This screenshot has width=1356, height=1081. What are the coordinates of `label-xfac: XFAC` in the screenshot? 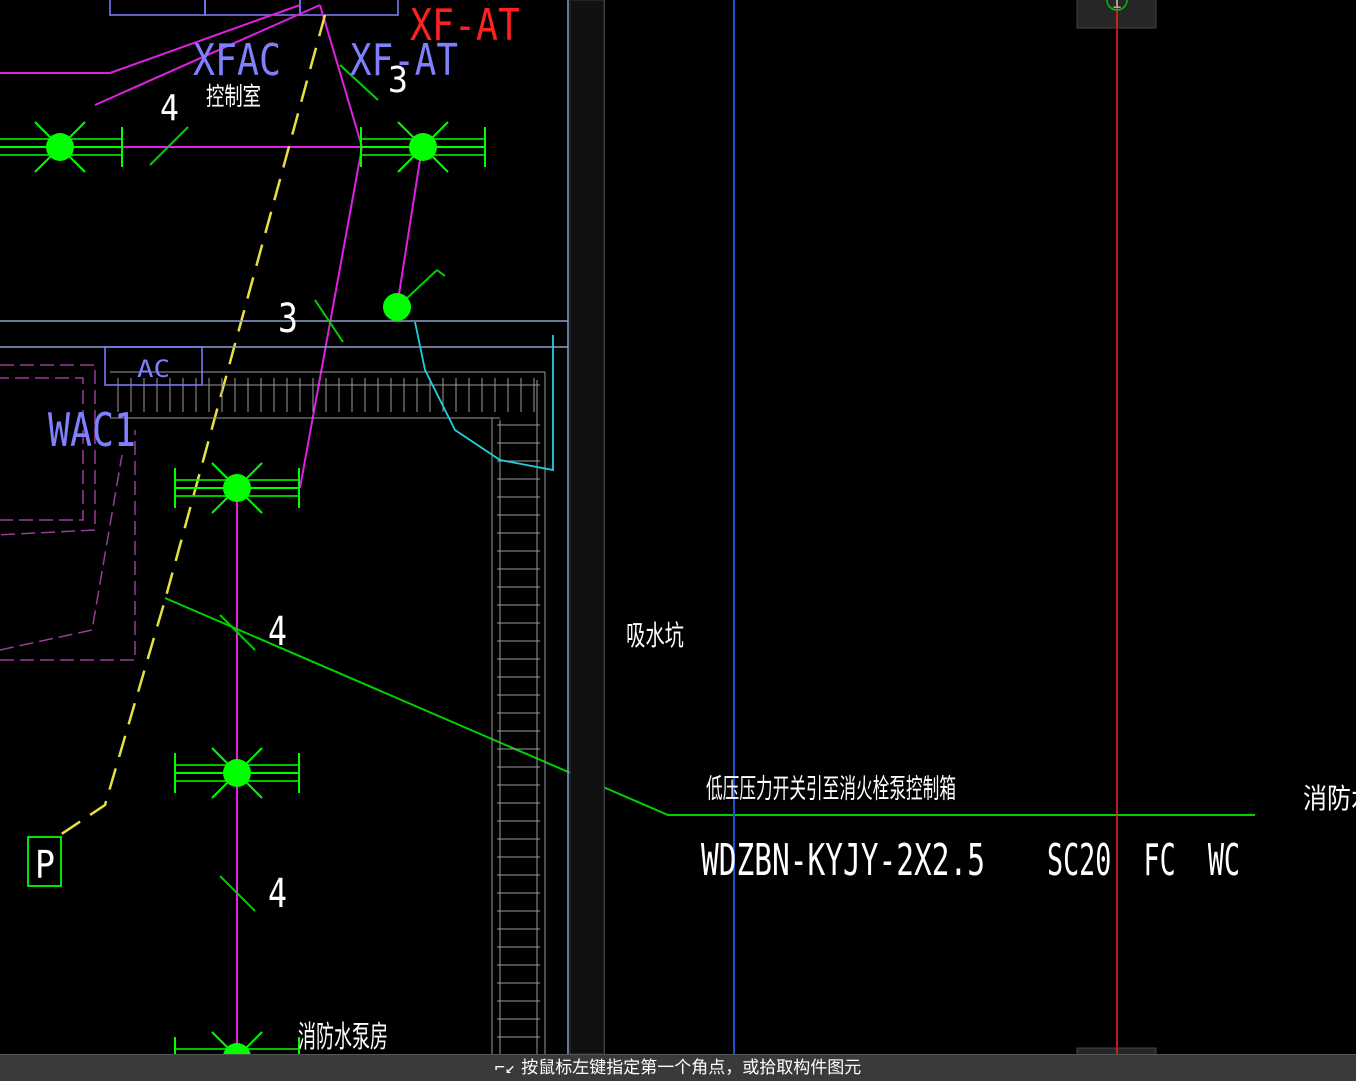 It's located at (237, 60).